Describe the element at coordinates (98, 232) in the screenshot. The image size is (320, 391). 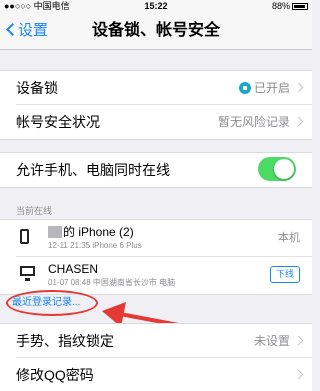
I see `device-name-text: 的 iPhone (2)` at that location.